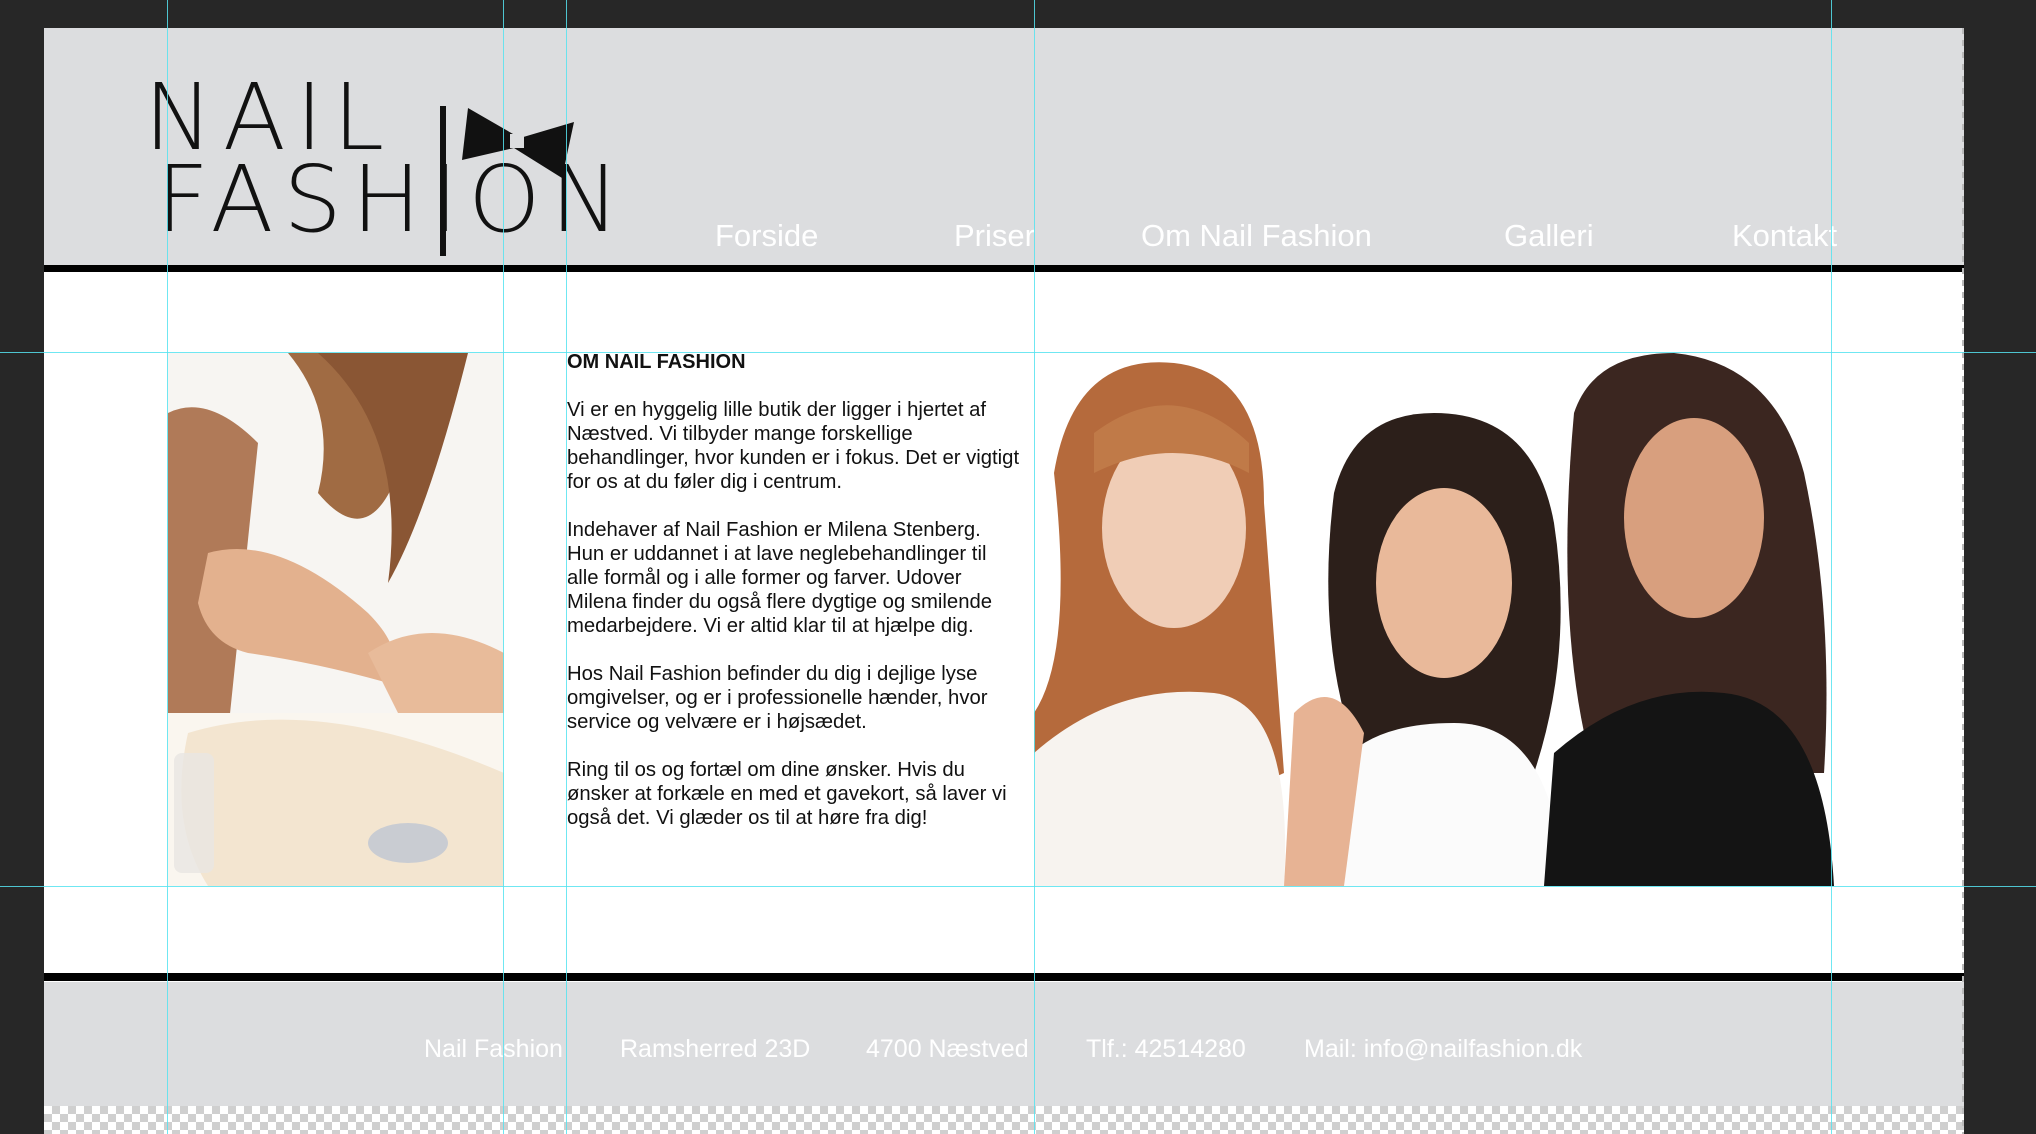 The image size is (2036, 1134). I want to click on nav-item-om-nail-fashion: Om Nail Fashion, so click(1256, 236).